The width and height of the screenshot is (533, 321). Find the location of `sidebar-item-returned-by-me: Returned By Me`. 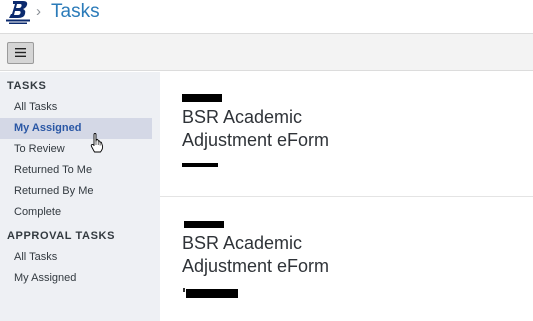

sidebar-item-returned-by-me: Returned By Me is located at coordinates (76, 191).